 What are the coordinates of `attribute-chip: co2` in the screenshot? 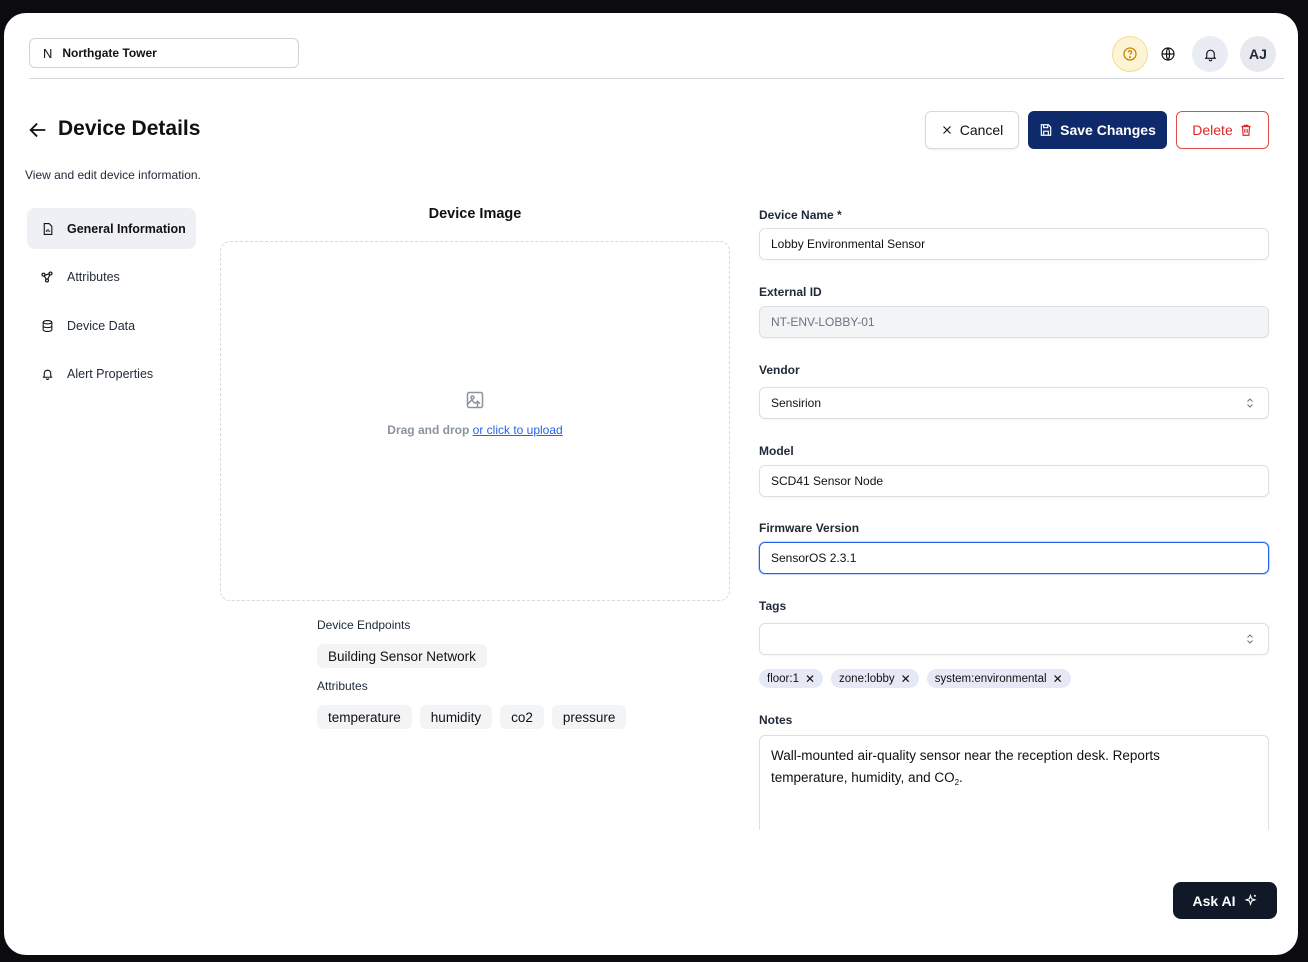 It's located at (522, 717).